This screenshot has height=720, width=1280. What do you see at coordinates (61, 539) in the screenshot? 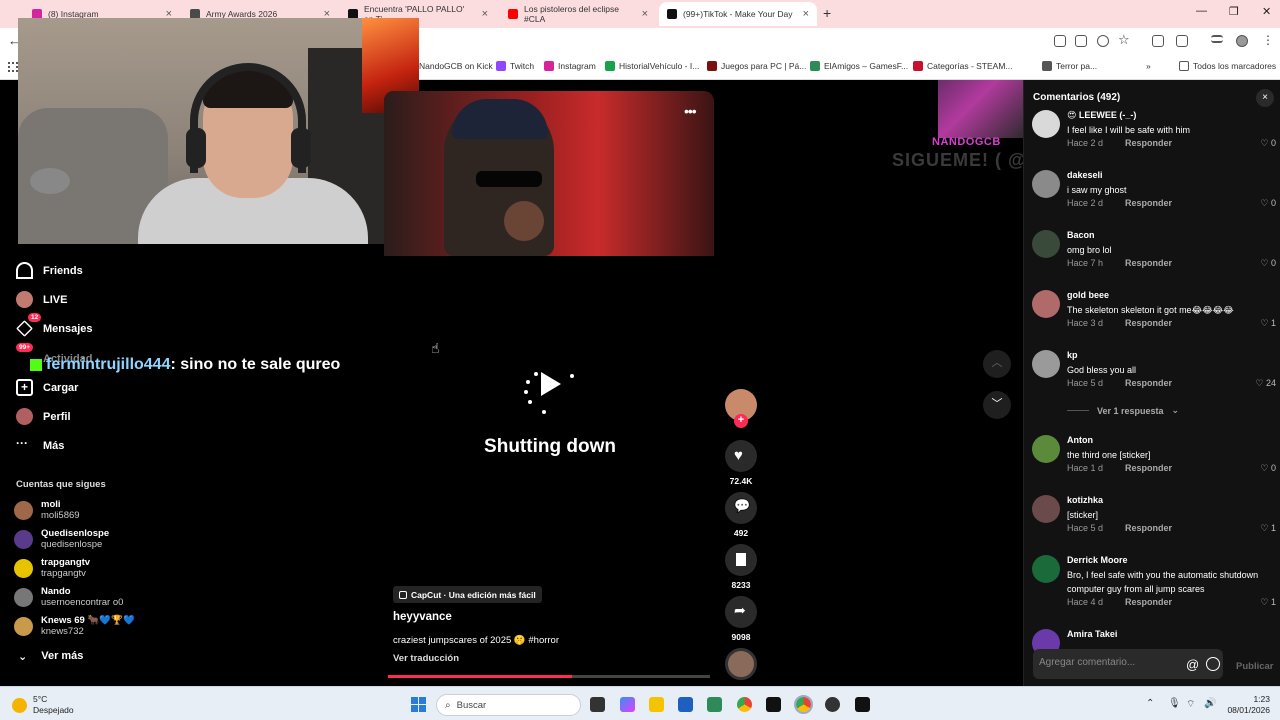
I see `following-account: Quedisenlospe quedisenlospe` at bounding box center [61, 539].